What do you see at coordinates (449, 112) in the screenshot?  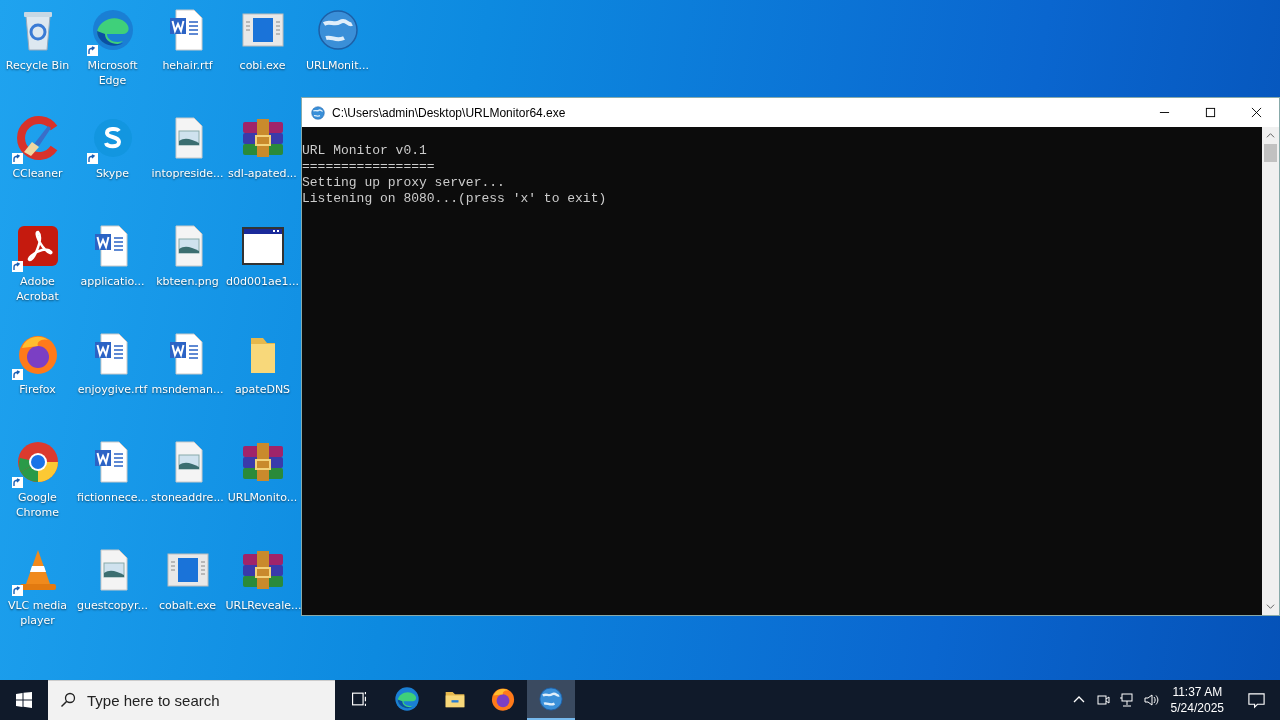 I see `window-title: C:\Users\admin\Desktop\URLMonitor64.exe` at bounding box center [449, 112].